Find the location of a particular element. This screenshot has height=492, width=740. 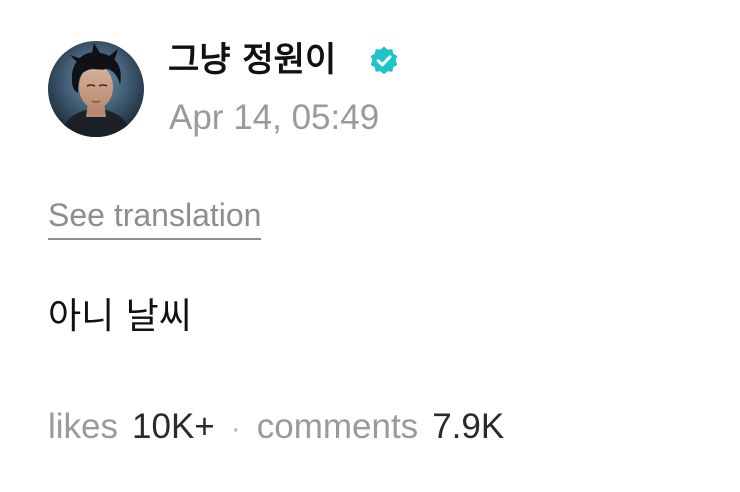

avatar is located at coordinates (96, 89).